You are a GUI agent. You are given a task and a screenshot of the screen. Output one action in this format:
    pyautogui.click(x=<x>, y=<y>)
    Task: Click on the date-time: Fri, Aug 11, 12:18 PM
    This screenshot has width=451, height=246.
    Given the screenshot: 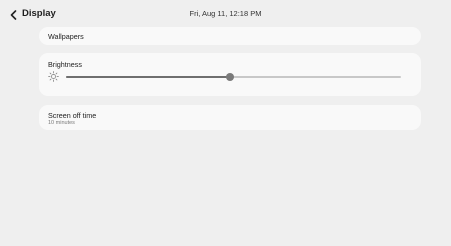 What is the action you would take?
    pyautogui.click(x=225, y=13)
    